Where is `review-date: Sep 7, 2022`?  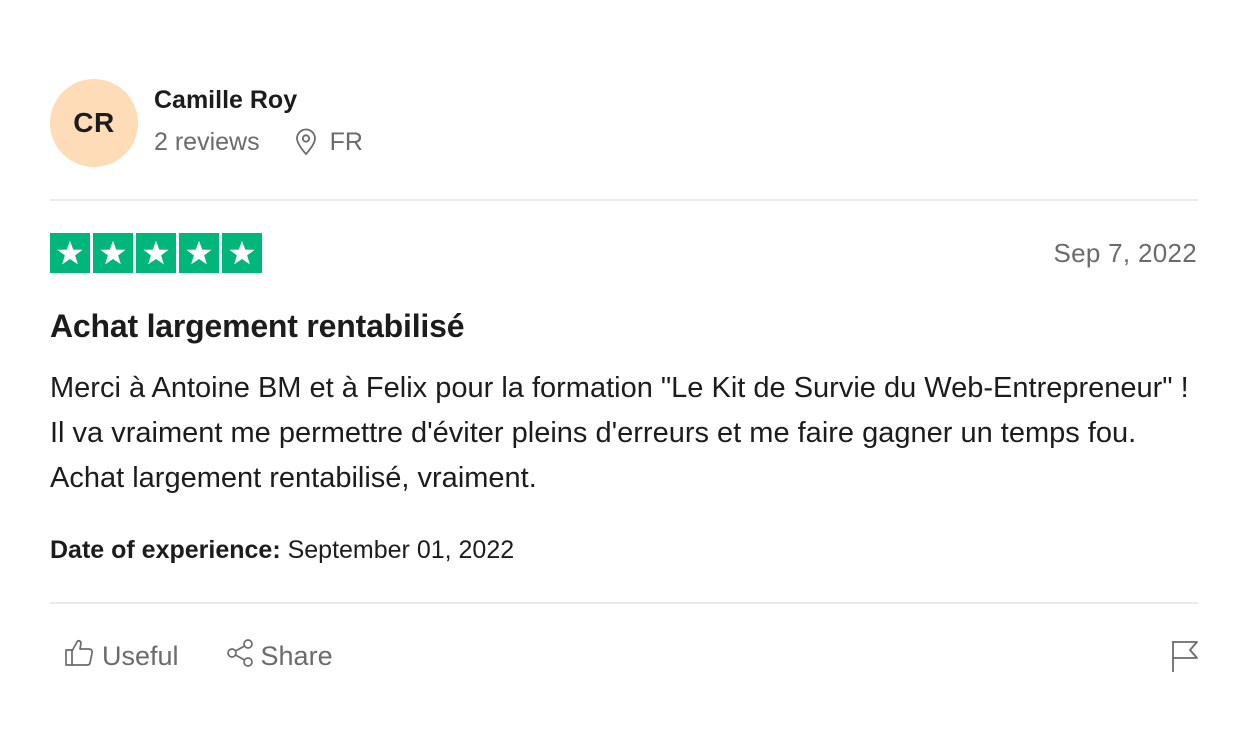 review-date: Sep 7, 2022 is located at coordinates (1125, 253).